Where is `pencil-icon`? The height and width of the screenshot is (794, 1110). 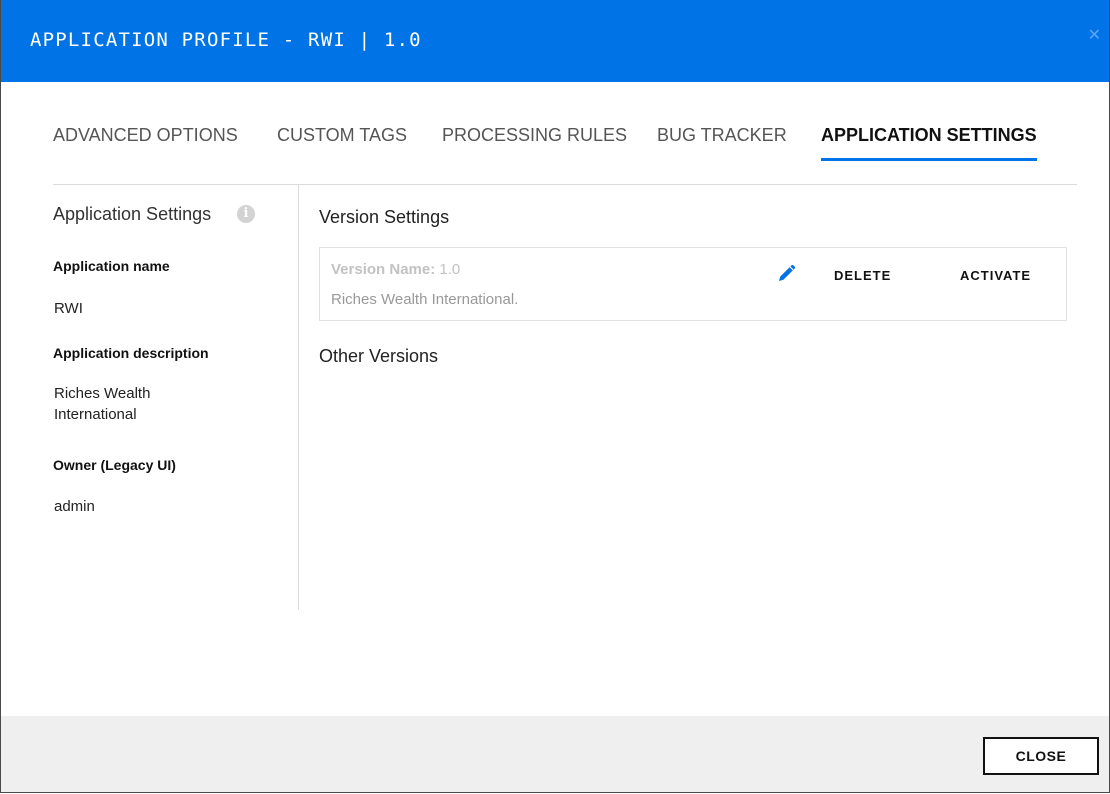 pencil-icon is located at coordinates (786, 274).